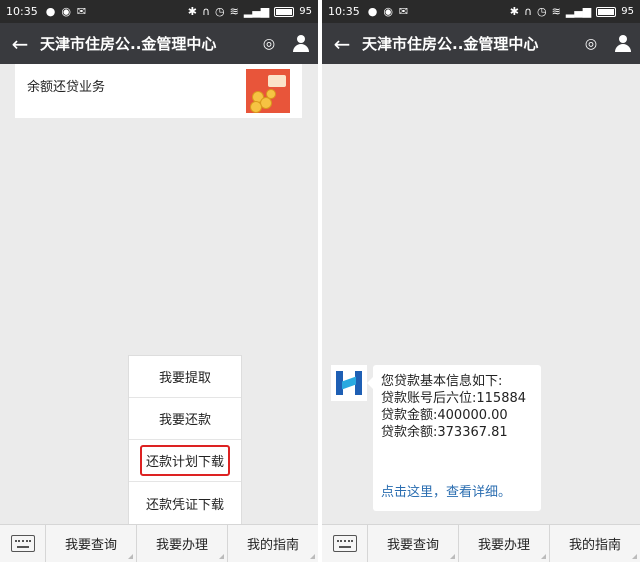 The image size is (640, 562). What do you see at coordinates (442, 381) in the screenshot?
I see `message-line: 您贷款基本信息如下:` at bounding box center [442, 381].